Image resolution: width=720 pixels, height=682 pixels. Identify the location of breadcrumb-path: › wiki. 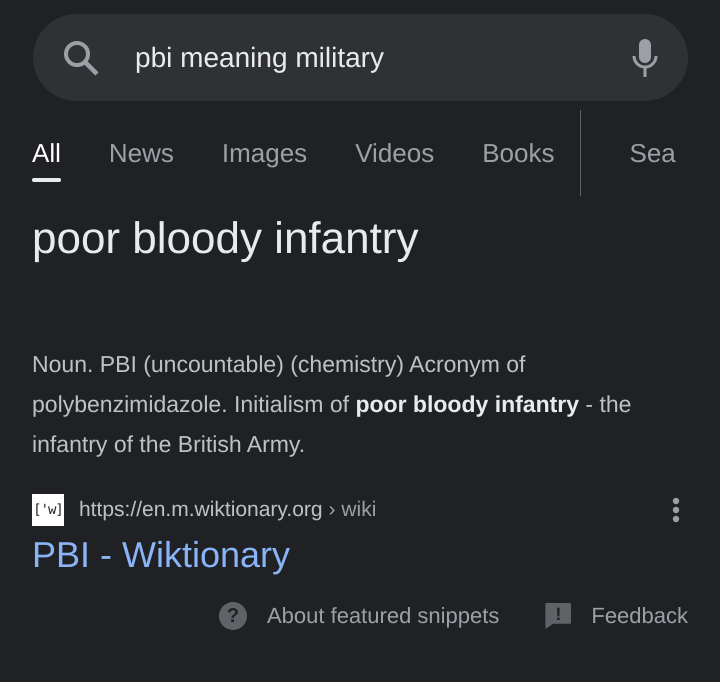
(353, 510).